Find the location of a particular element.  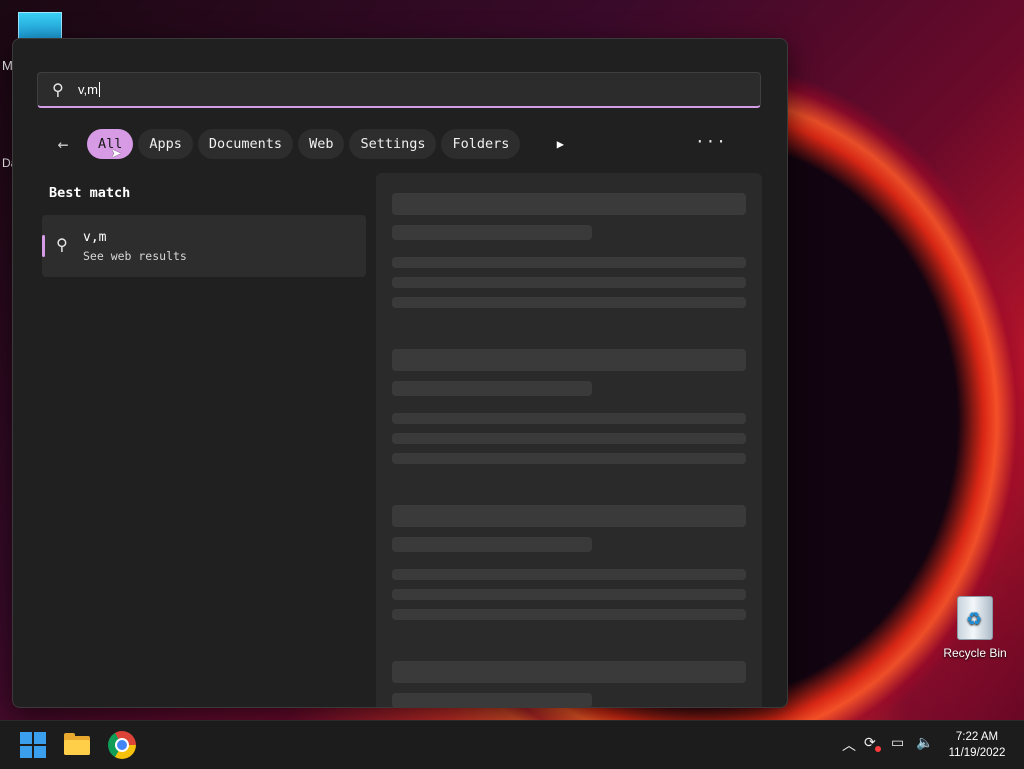

clock-date: 11/19/2022 is located at coordinates (977, 753).